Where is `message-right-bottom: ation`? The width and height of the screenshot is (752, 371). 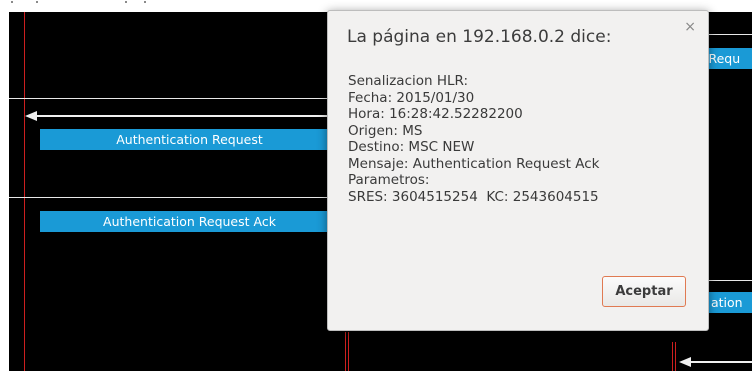 message-right-bottom: ation is located at coordinates (728, 302).